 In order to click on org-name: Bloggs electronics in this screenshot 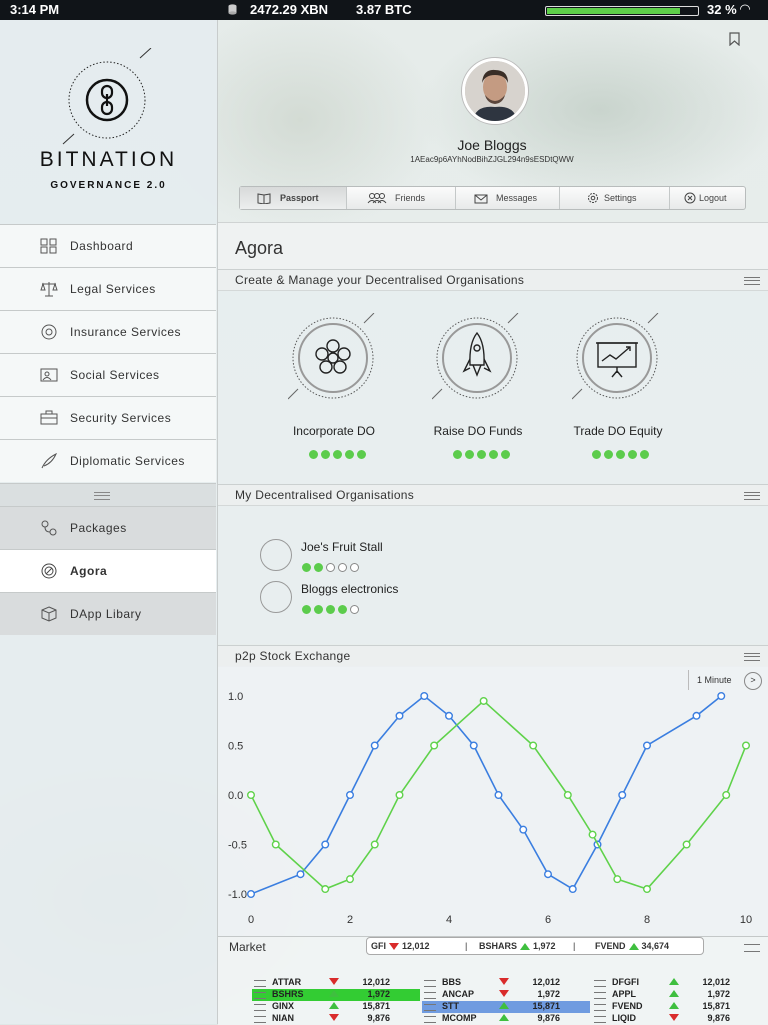, I will do `click(349, 589)`.